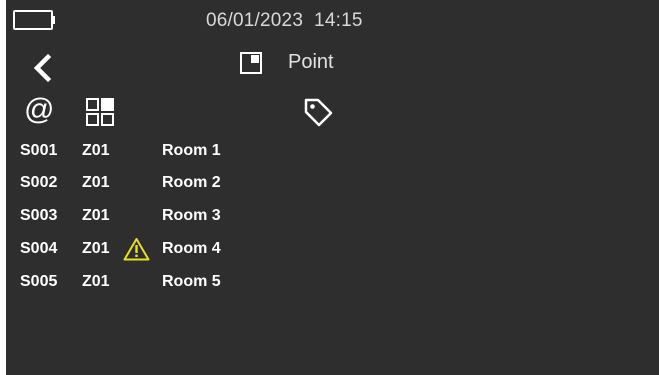  I want to click on point-id: S001, so click(39, 150).